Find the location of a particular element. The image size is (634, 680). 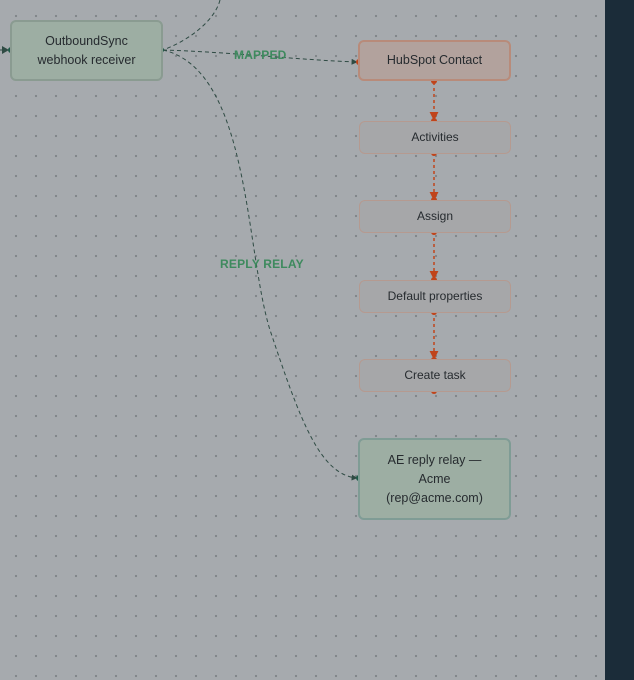

node-label: AE reply relay — Acme (rep@acme.com) is located at coordinates (434, 478).